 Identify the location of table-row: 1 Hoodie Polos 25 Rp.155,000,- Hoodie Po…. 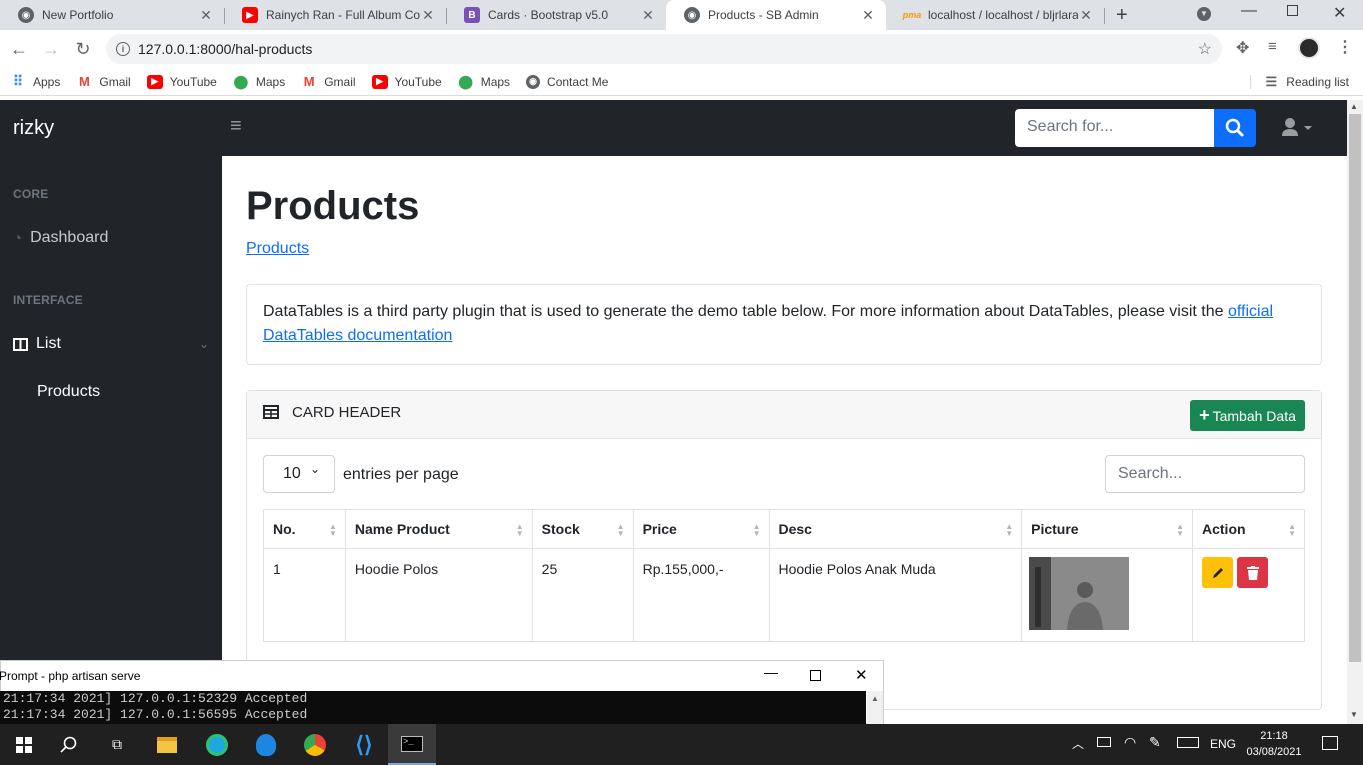
(784, 595).